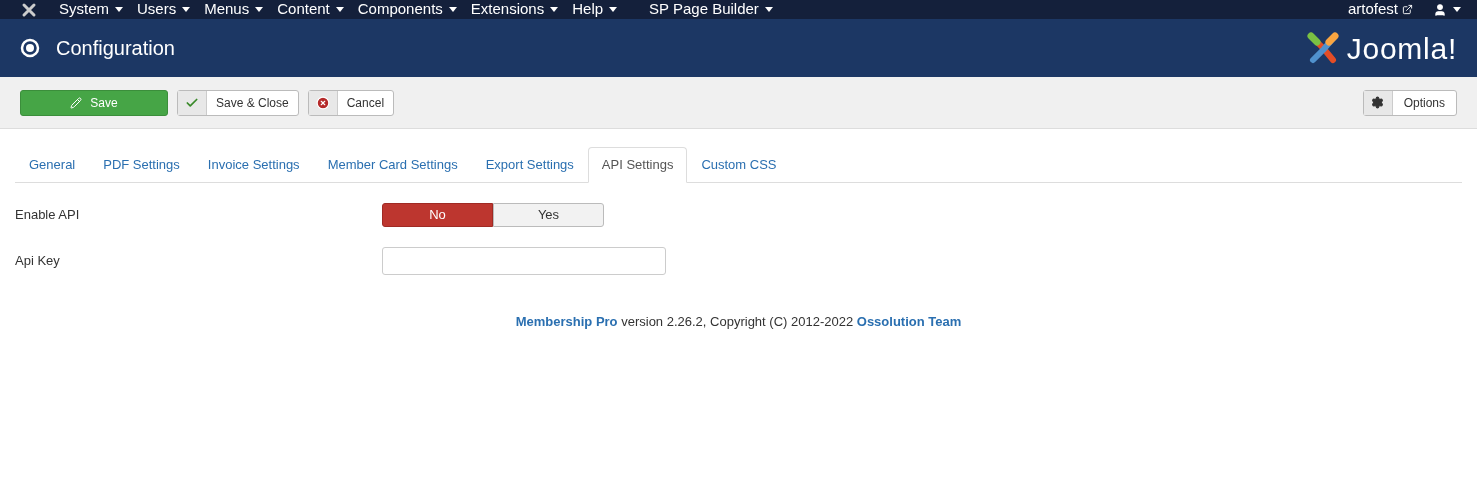 The image size is (1477, 484). What do you see at coordinates (1407, 9) in the screenshot?
I see `external-link-icon` at bounding box center [1407, 9].